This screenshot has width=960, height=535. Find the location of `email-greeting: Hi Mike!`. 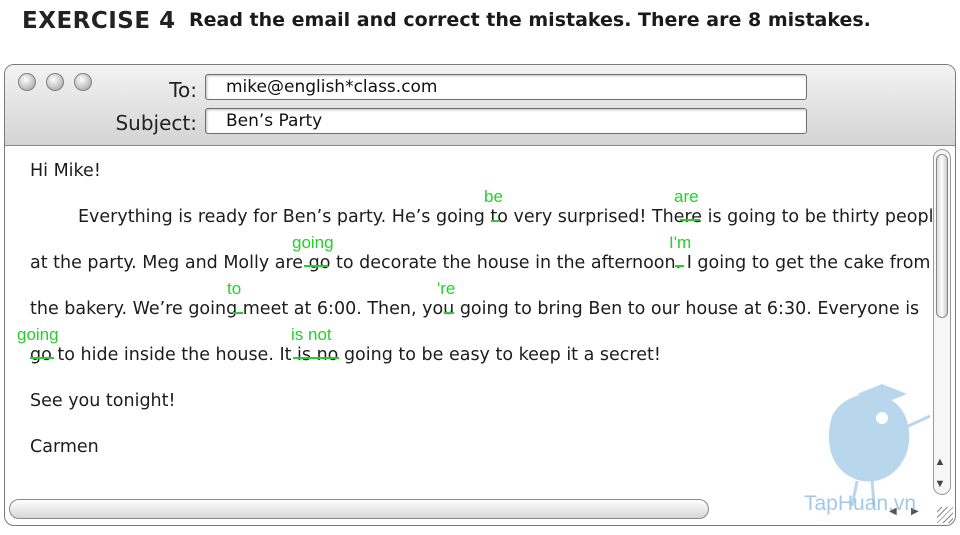

email-greeting: Hi Mike! is located at coordinates (65, 171).